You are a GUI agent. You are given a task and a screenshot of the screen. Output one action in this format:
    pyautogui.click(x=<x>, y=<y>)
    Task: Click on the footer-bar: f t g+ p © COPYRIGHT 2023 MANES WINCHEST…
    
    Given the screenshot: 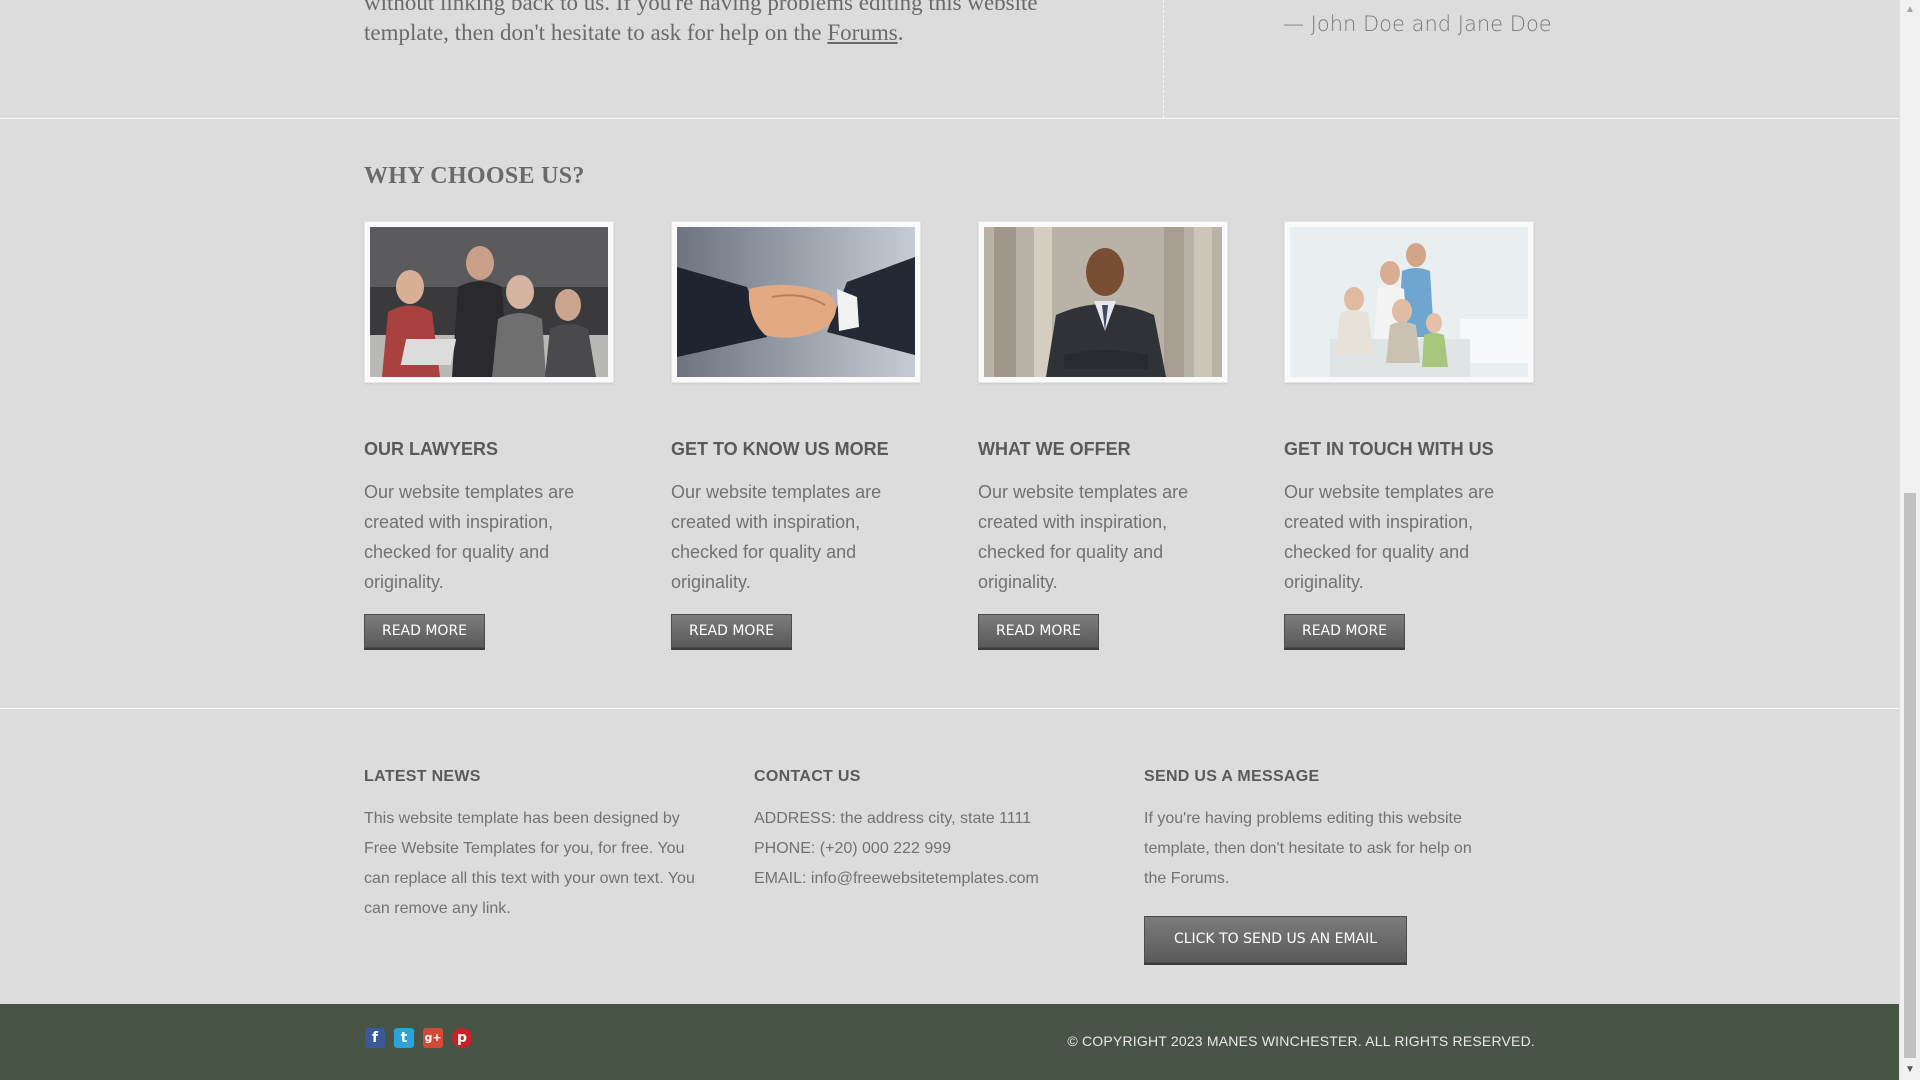 What is the action you would take?
    pyautogui.click(x=949, y=1042)
    